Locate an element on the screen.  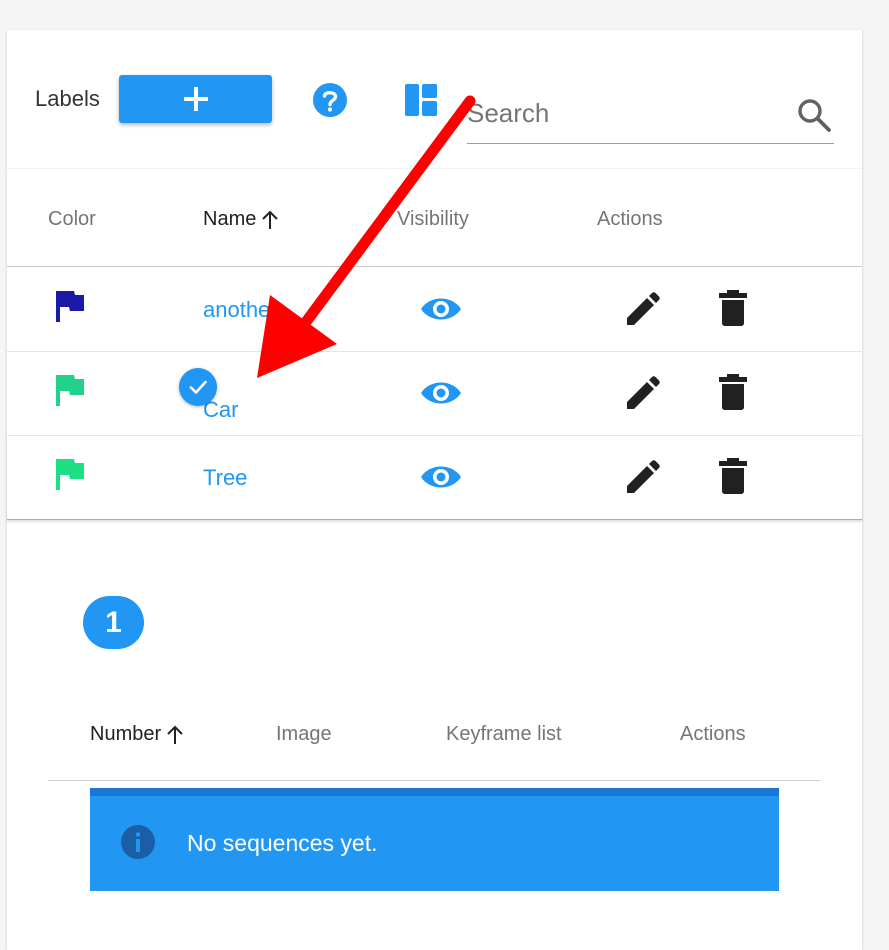
check-icon is located at coordinates (198, 387).